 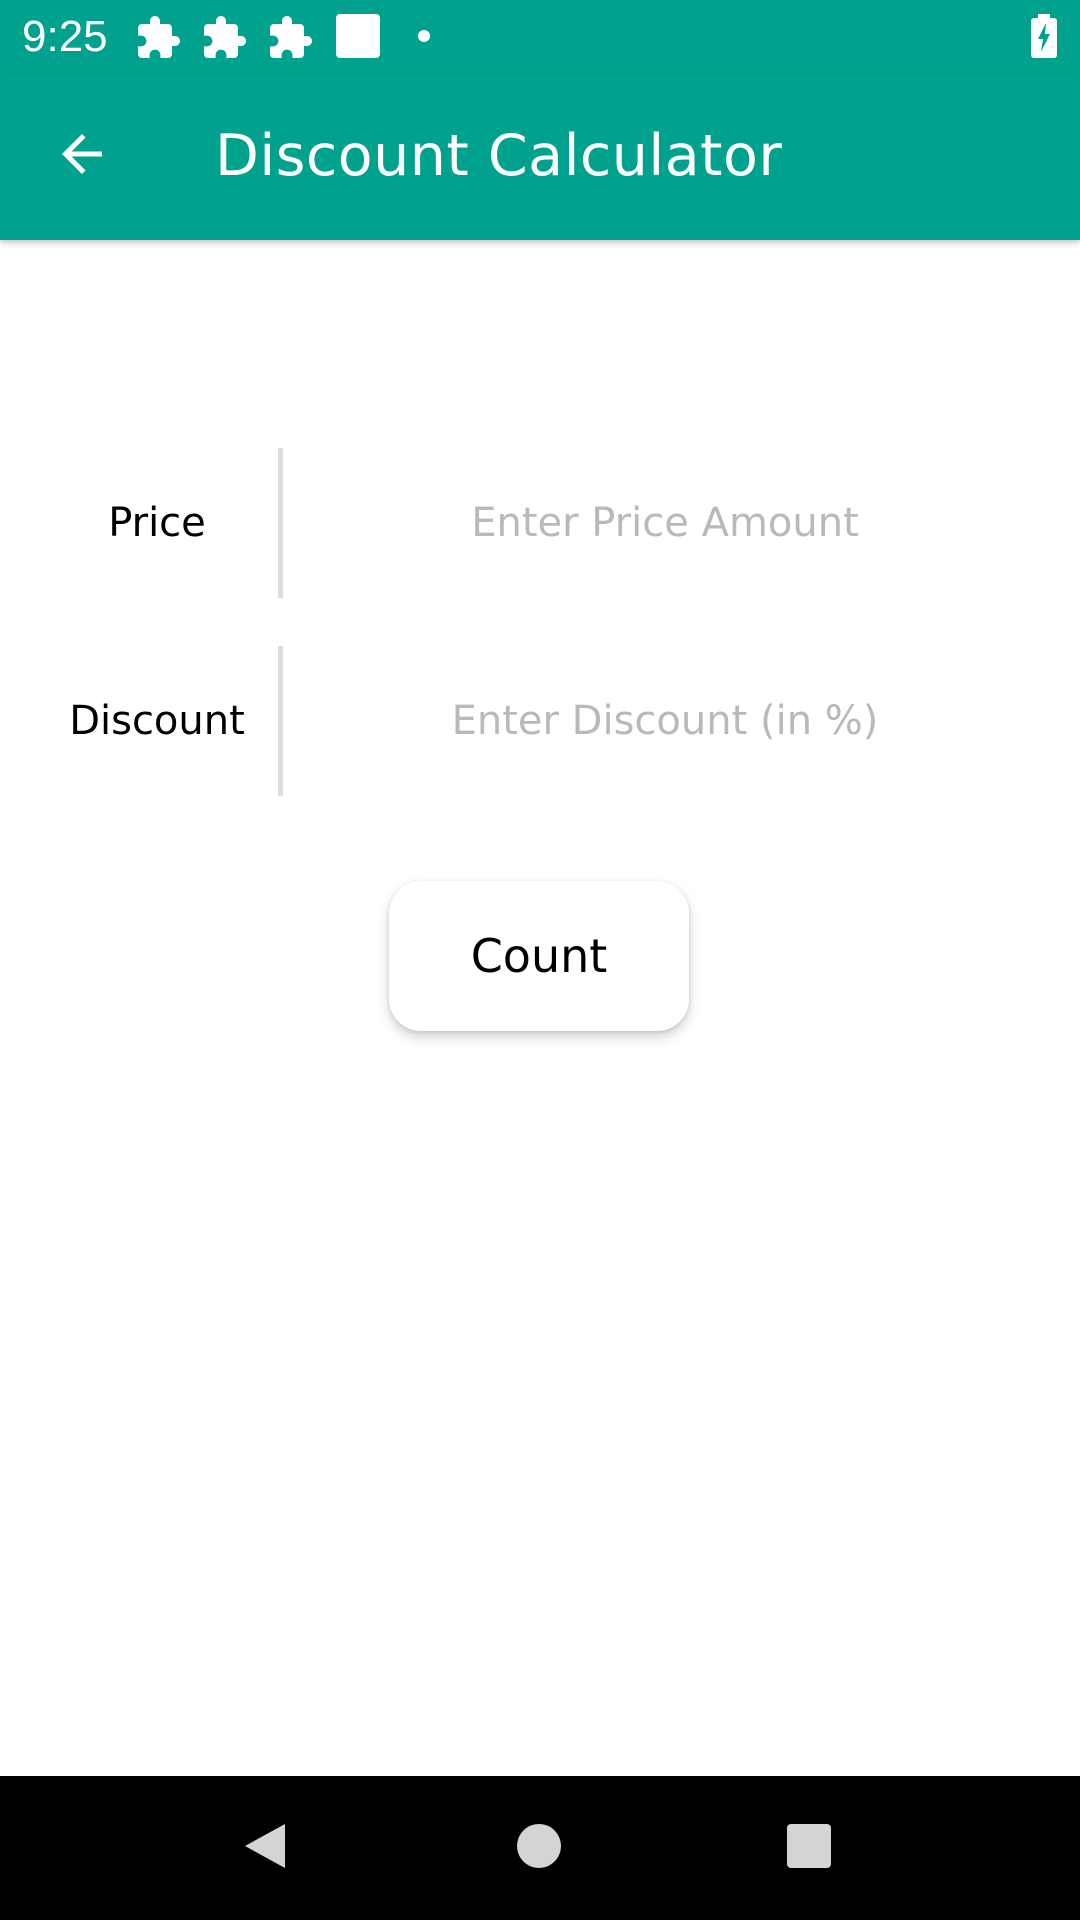 I want to click on nav-home-button, so click(x=539, y=1848).